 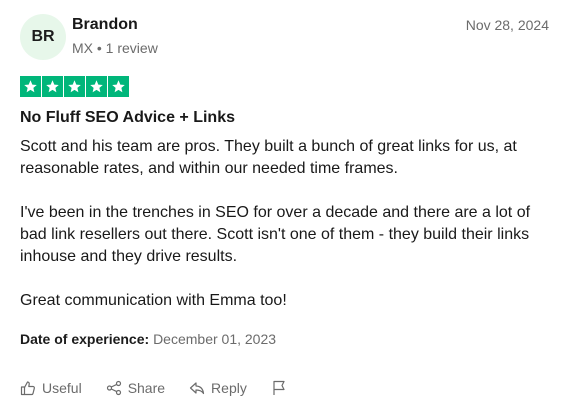 I want to click on report-button, so click(x=279, y=388).